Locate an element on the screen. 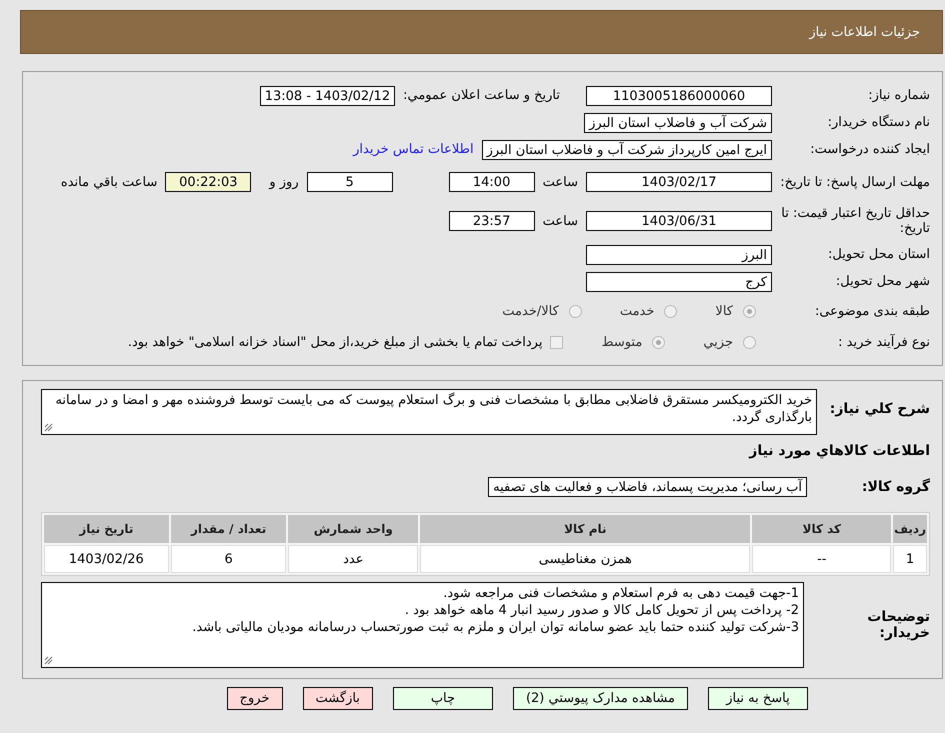 This screenshot has height=733, width=945. field-label: مهلت ارسال پاسخ: تا تاریخ: is located at coordinates (855, 182).